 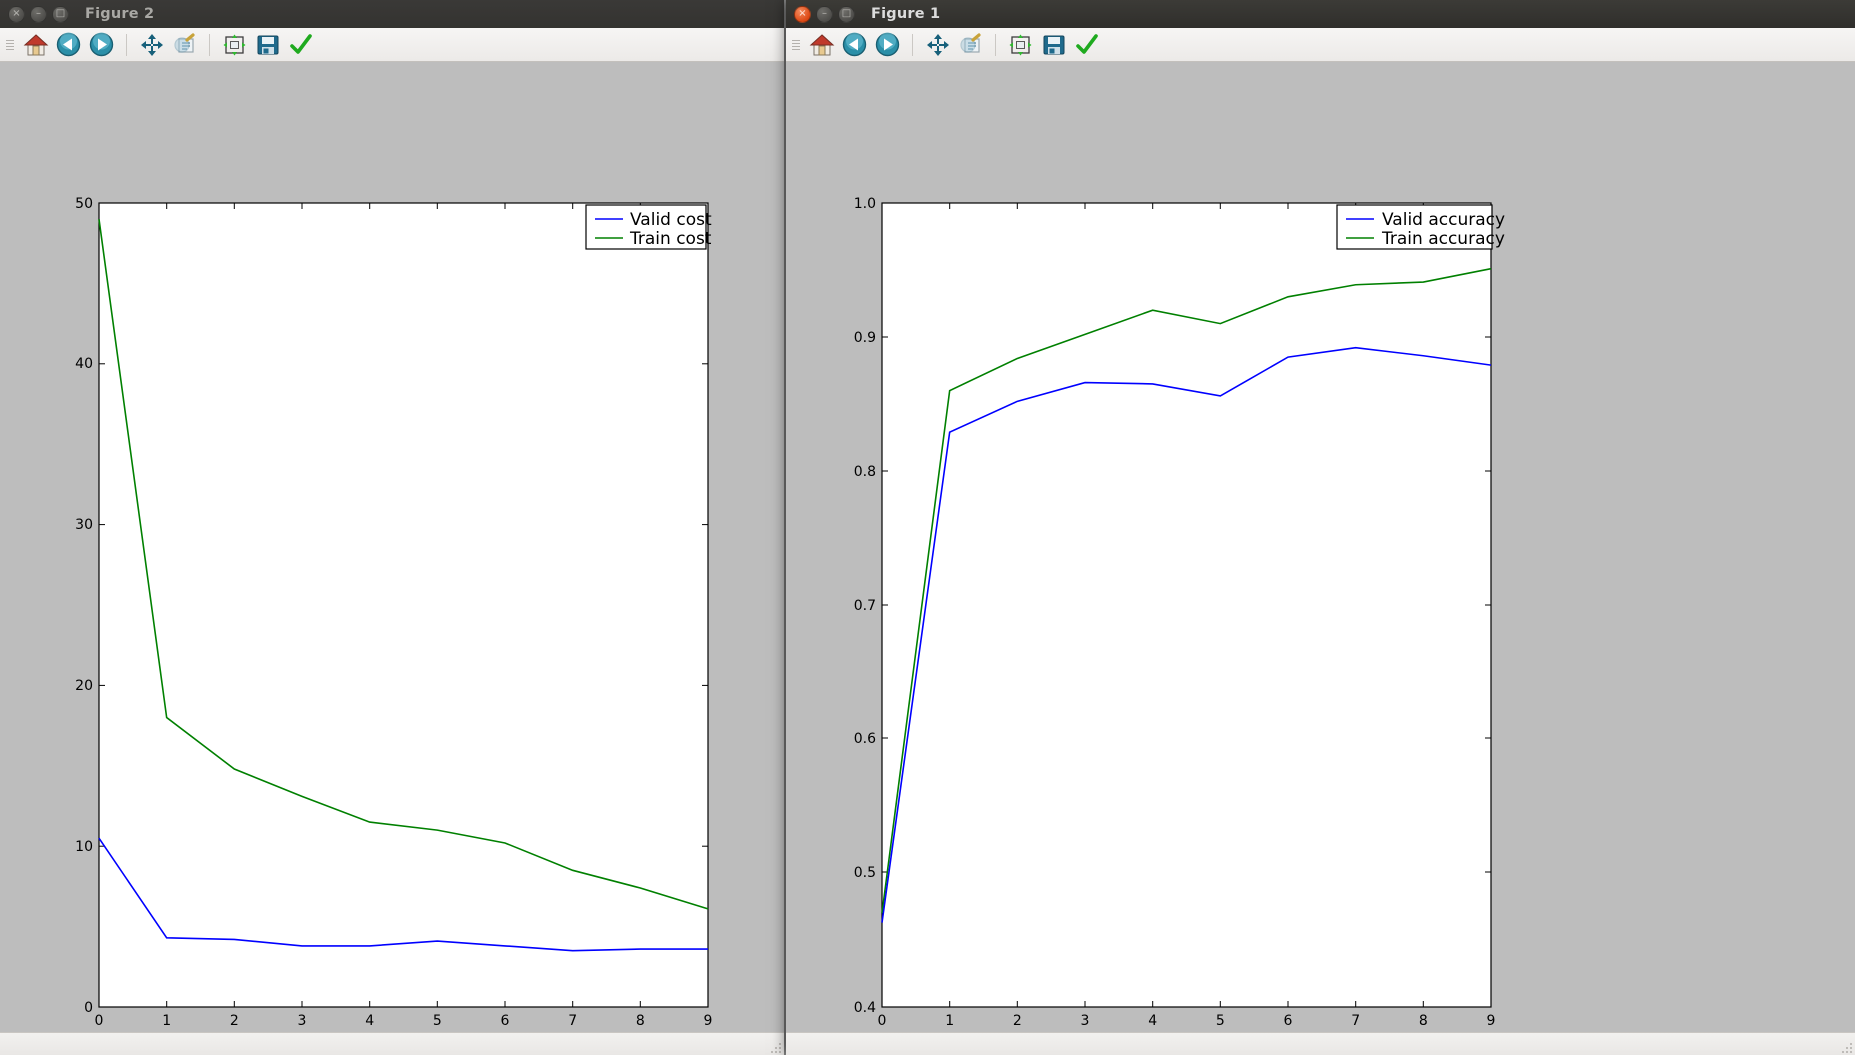 What do you see at coordinates (84, 204) in the screenshot?
I see `ytick-label: 50` at bounding box center [84, 204].